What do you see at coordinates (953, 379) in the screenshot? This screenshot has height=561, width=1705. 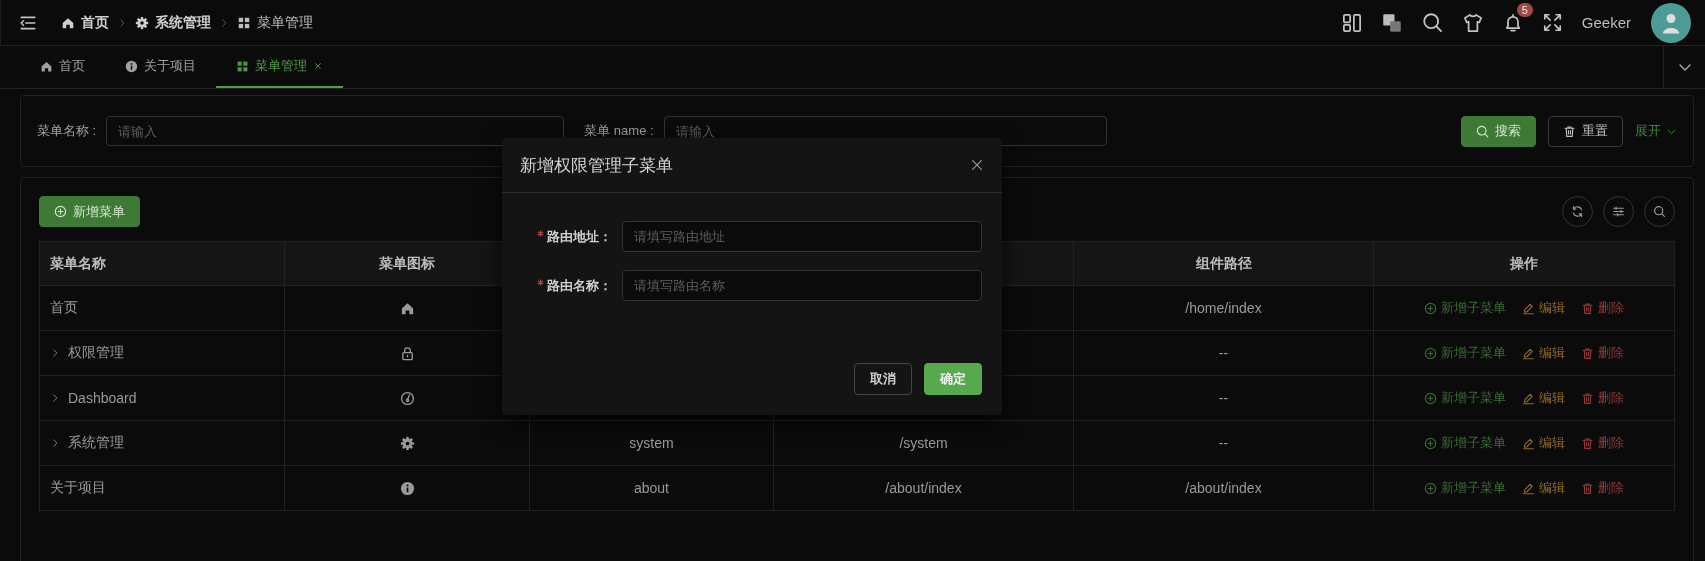 I see `confirm-button: 确定` at bounding box center [953, 379].